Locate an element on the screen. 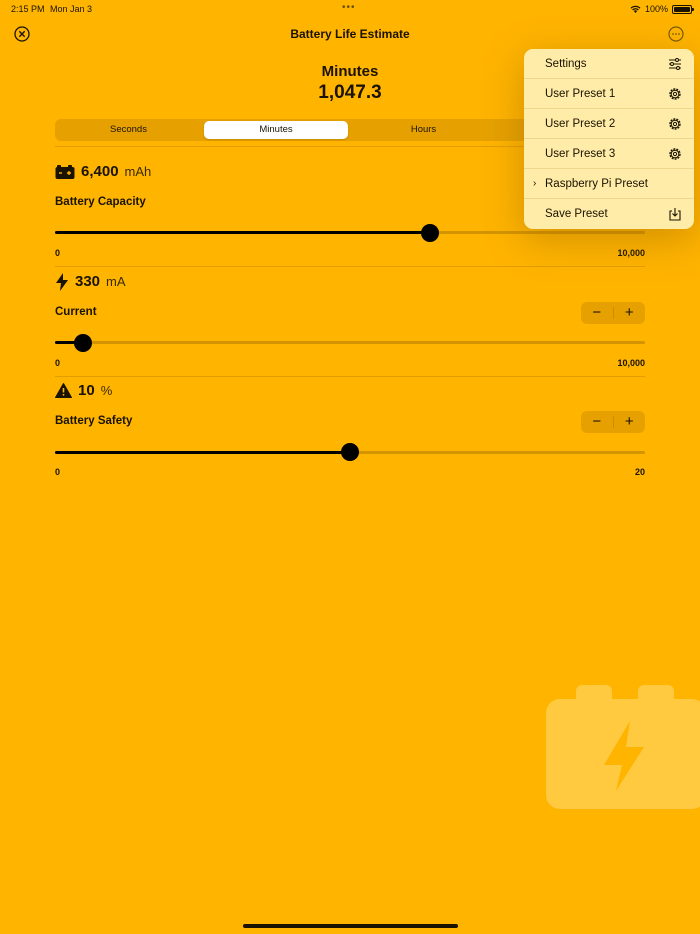 The image size is (700, 934). menu-item-label: User Preset 3 is located at coordinates (580, 154).